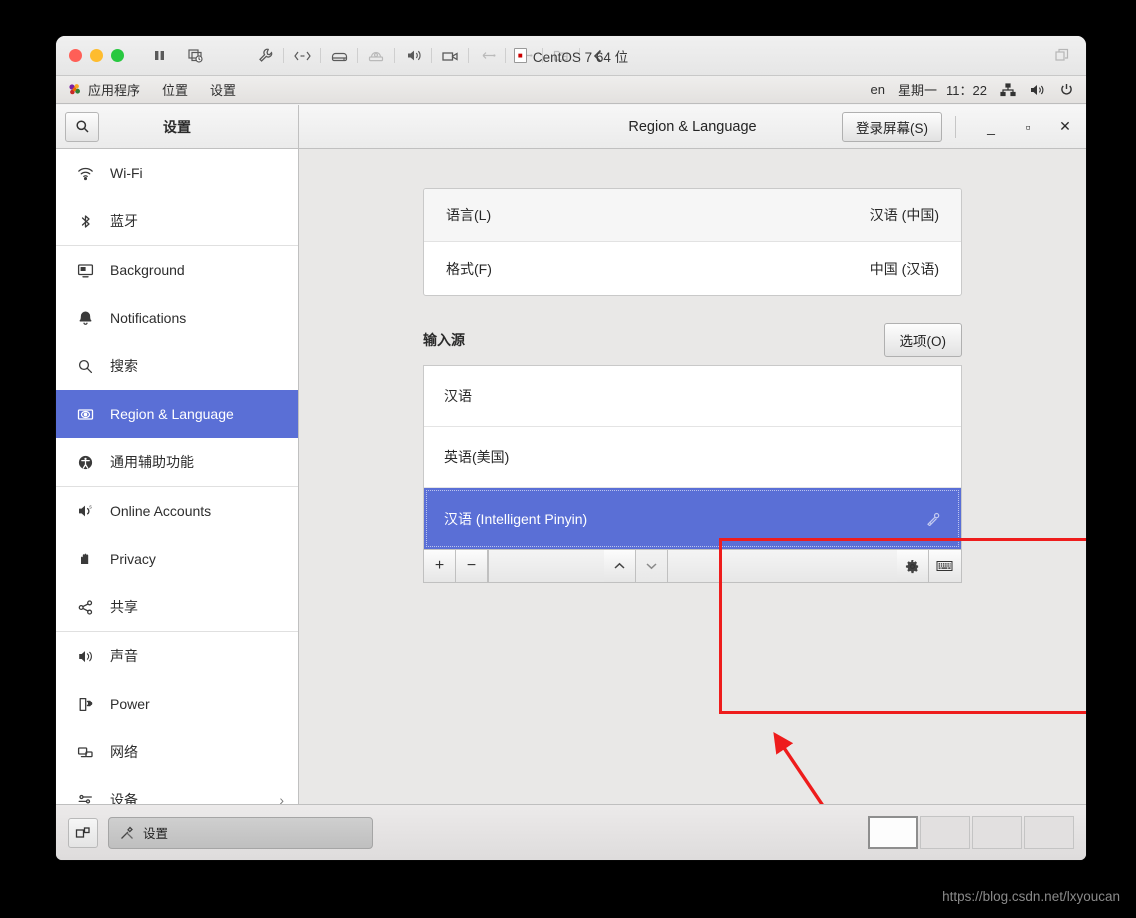 The width and height of the screenshot is (1136, 918). What do you see at coordinates (130, 704) in the screenshot?
I see `sidebar-item-label: Power` at bounding box center [130, 704].